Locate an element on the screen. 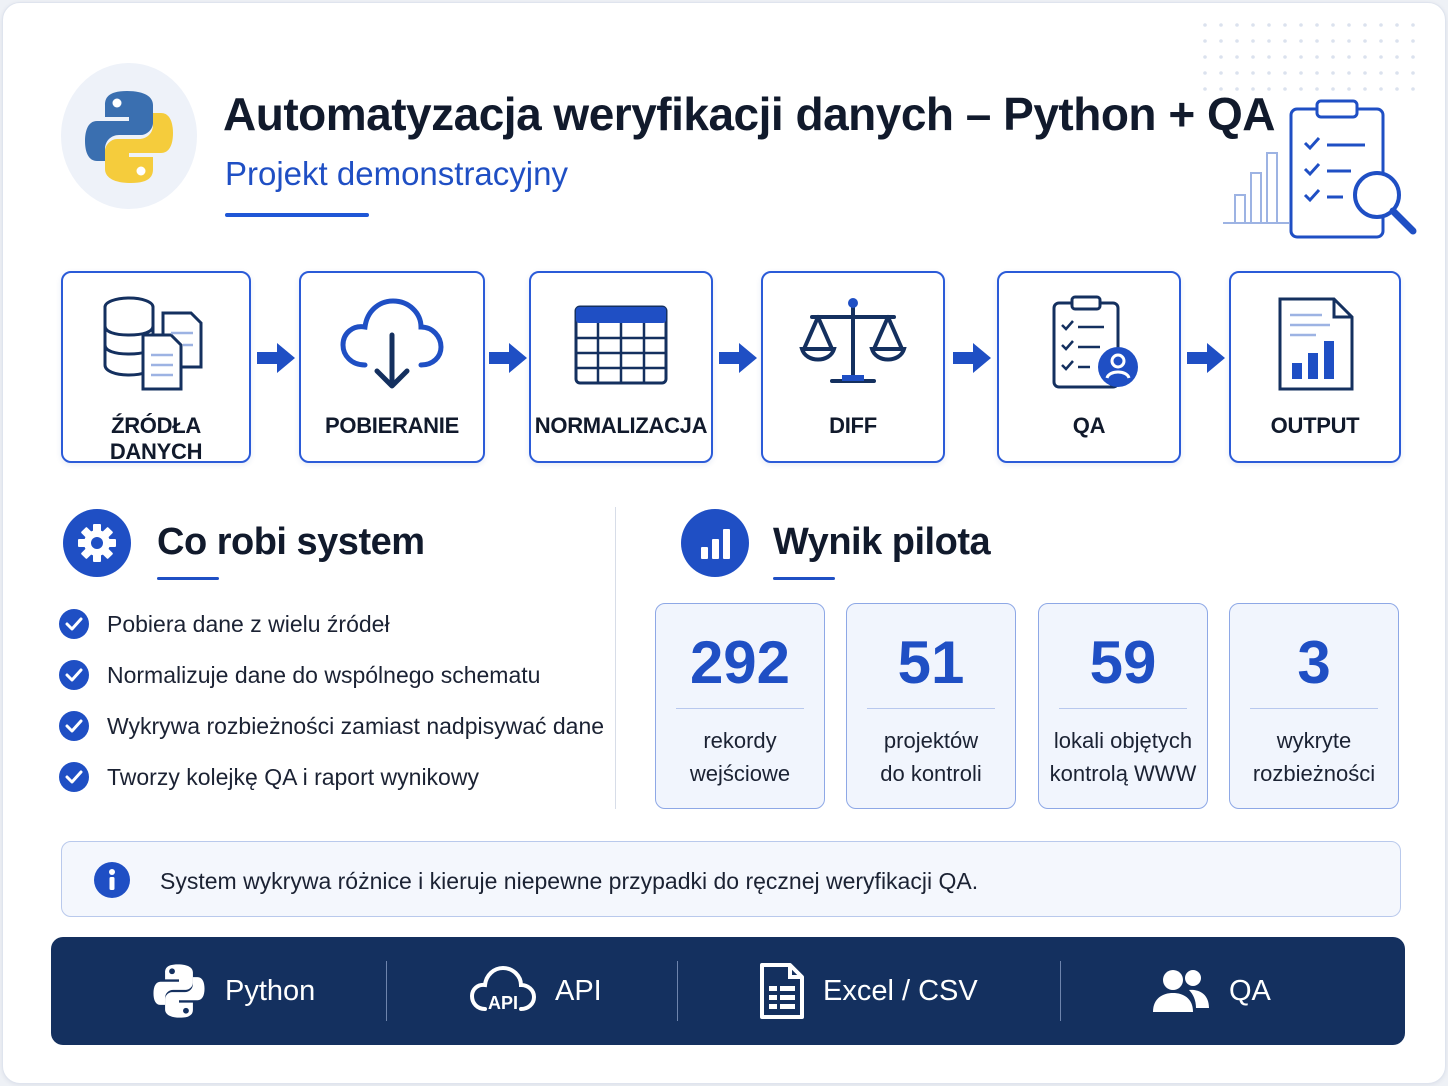 The height and width of the screenshot is (1086, 1448). footer-item-python: Python is located at coordinates (233, 991).